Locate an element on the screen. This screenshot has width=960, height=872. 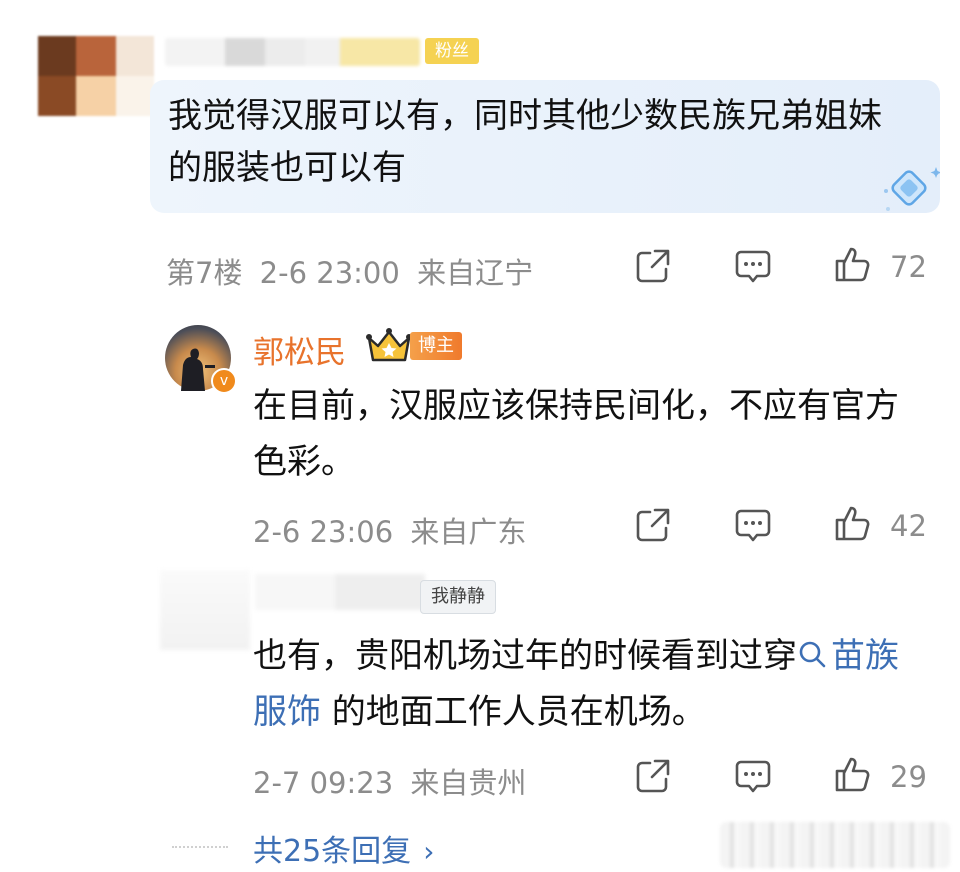
comment-location: 来自辽宁 is located at coordinates (475, 273).